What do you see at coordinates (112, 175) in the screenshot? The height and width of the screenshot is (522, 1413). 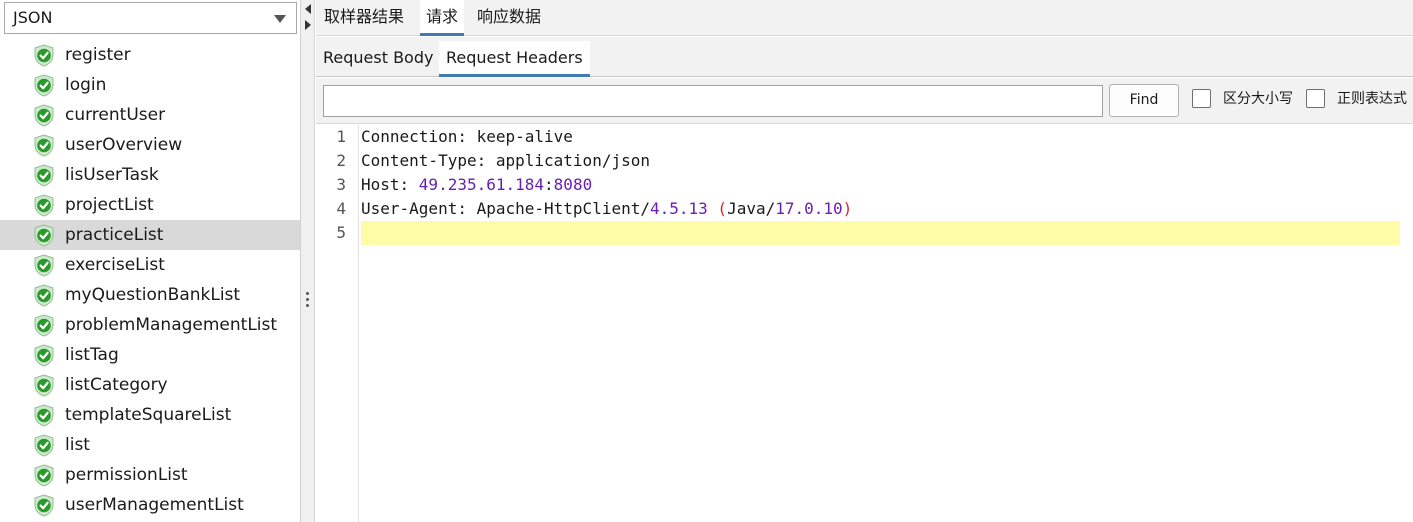 I see `sample-label: lisUserTask` at bounding box center [112, 175].